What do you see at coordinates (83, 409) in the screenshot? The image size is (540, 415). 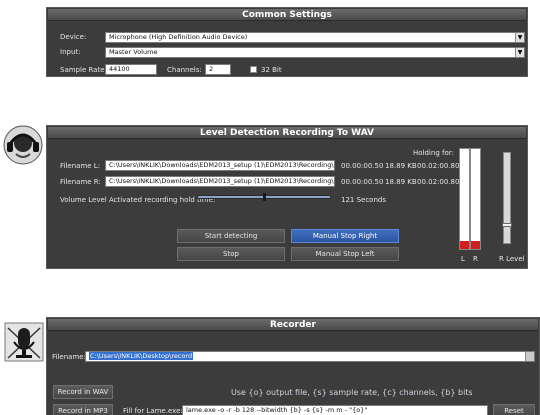 I see `record-mp3-button: Record in MP3` at bounding box center [83, 409].